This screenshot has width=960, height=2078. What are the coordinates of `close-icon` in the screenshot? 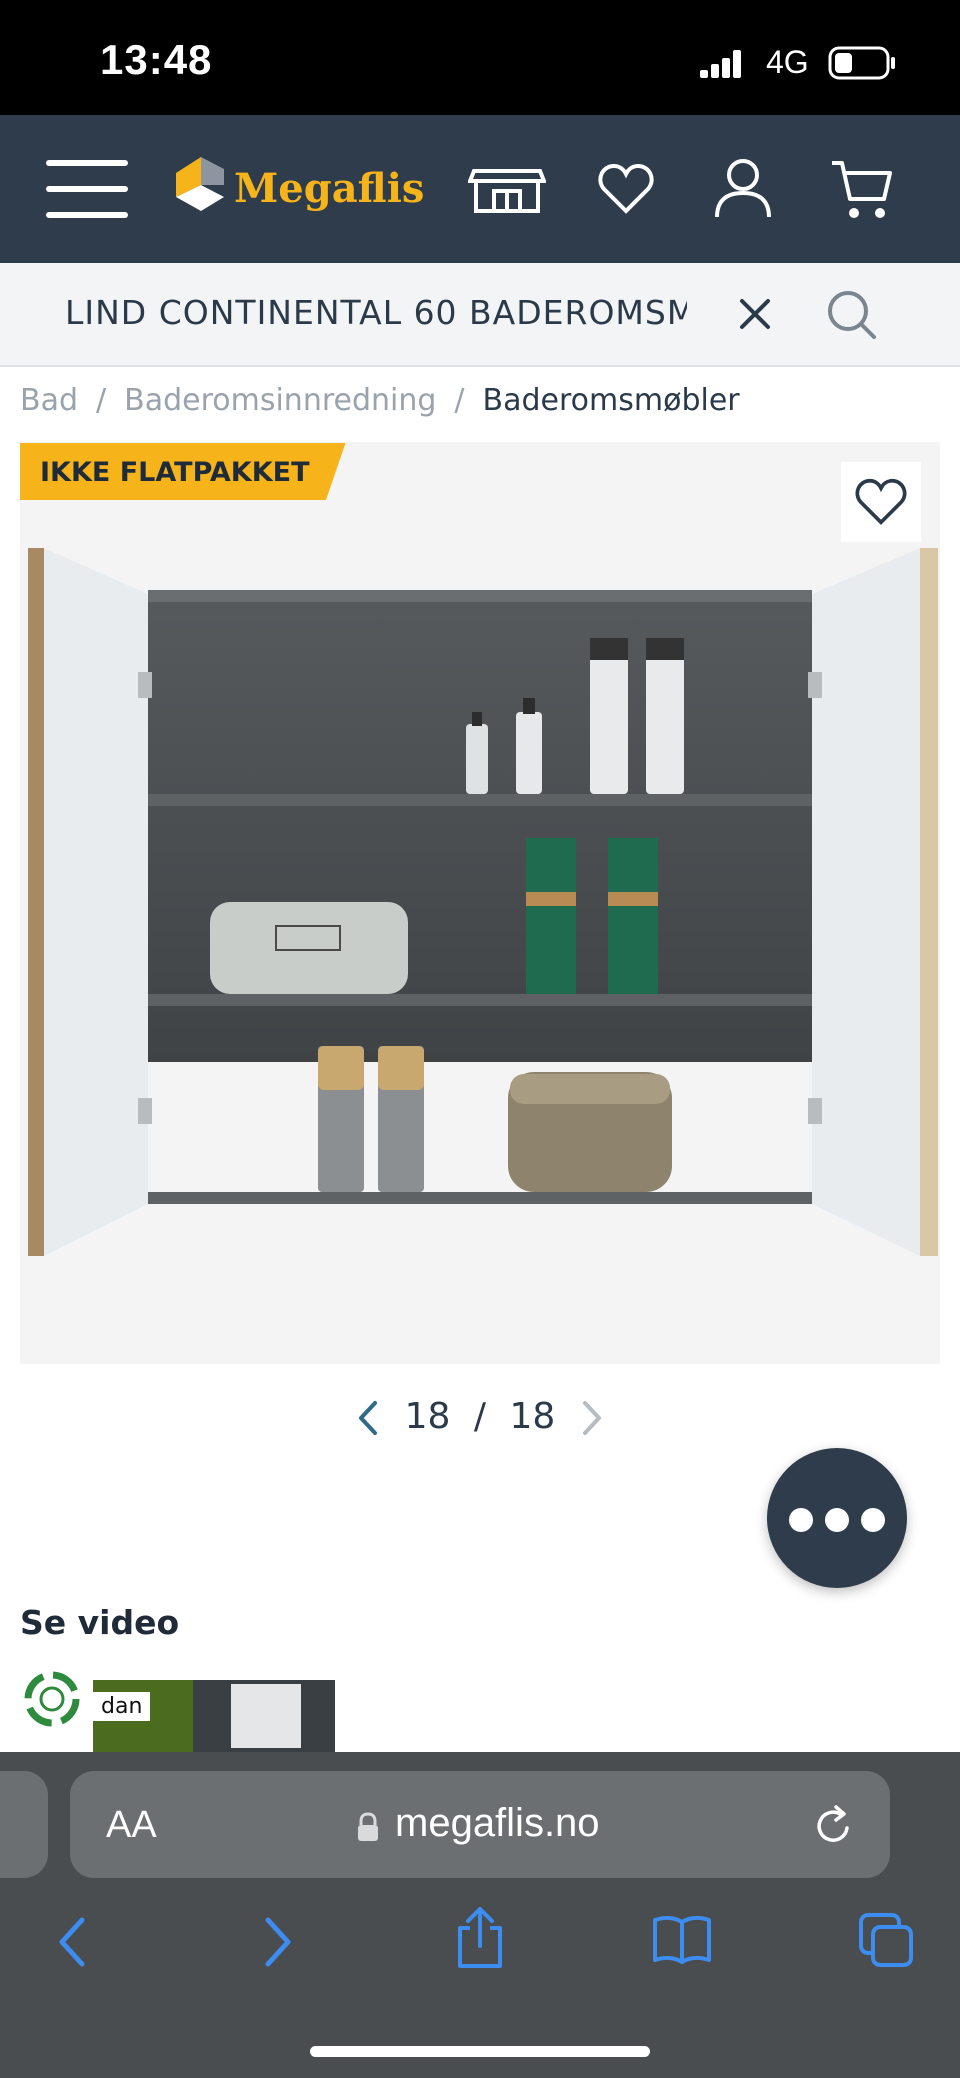 It's located at (755, 314).